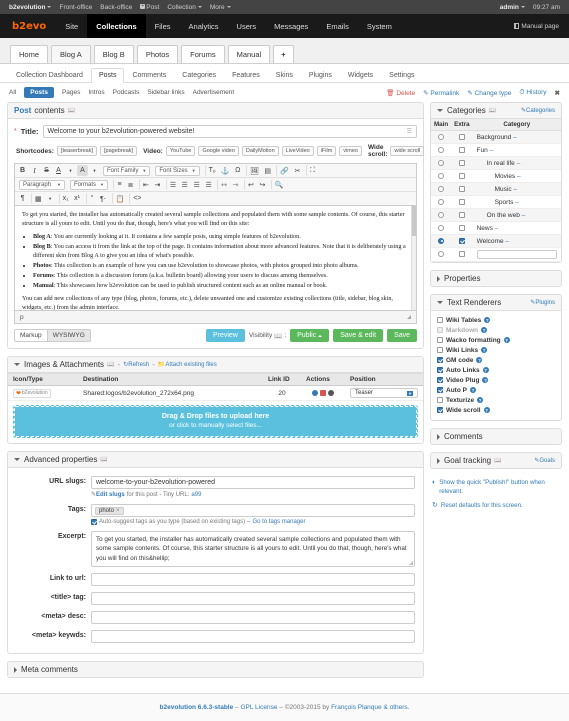 The height and width of the screenshot is (721, 569). What do you see at coordinates (247, 26) in the screenshot?
I see `menu-item-users: Users` at bounding box center [247, 26].